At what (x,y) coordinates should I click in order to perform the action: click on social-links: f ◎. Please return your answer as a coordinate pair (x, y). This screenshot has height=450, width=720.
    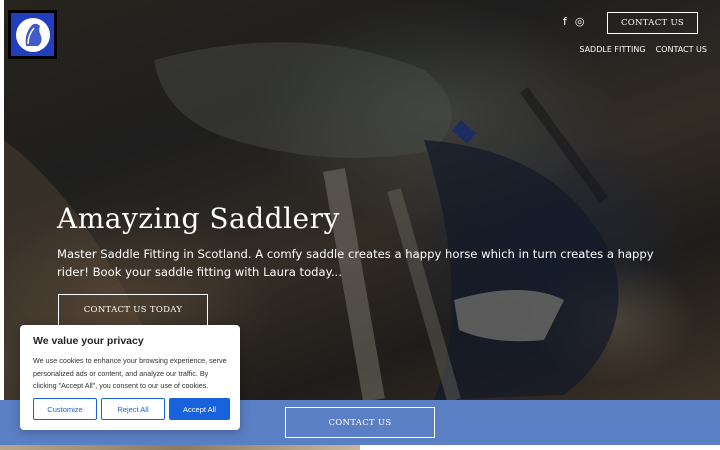
    Looking at the image, I should click on (573, 22).